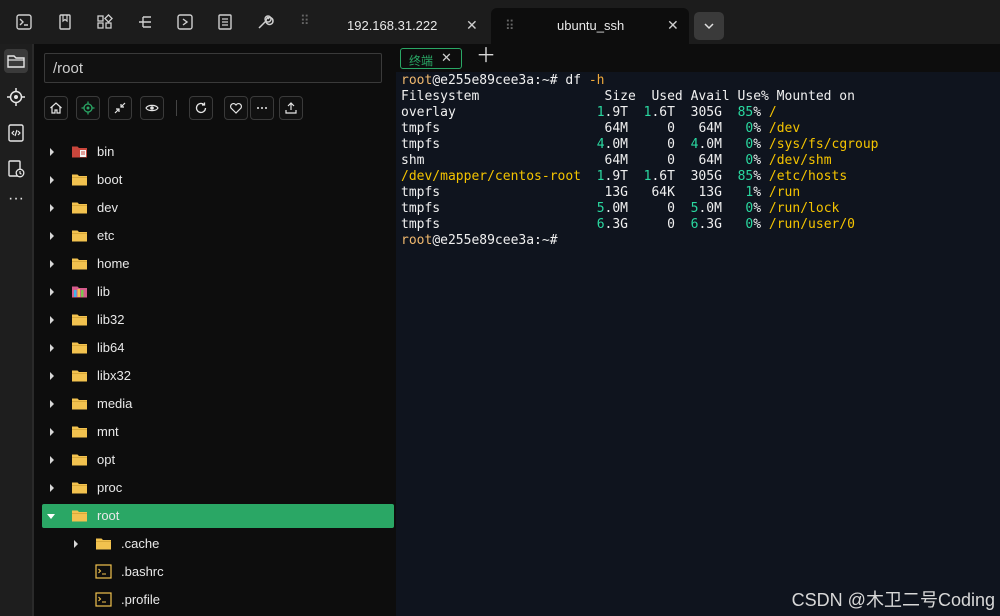 Image resolution: width=1000 pixels, height=616 pixels. I want to click on home-button, so click(56, 108).